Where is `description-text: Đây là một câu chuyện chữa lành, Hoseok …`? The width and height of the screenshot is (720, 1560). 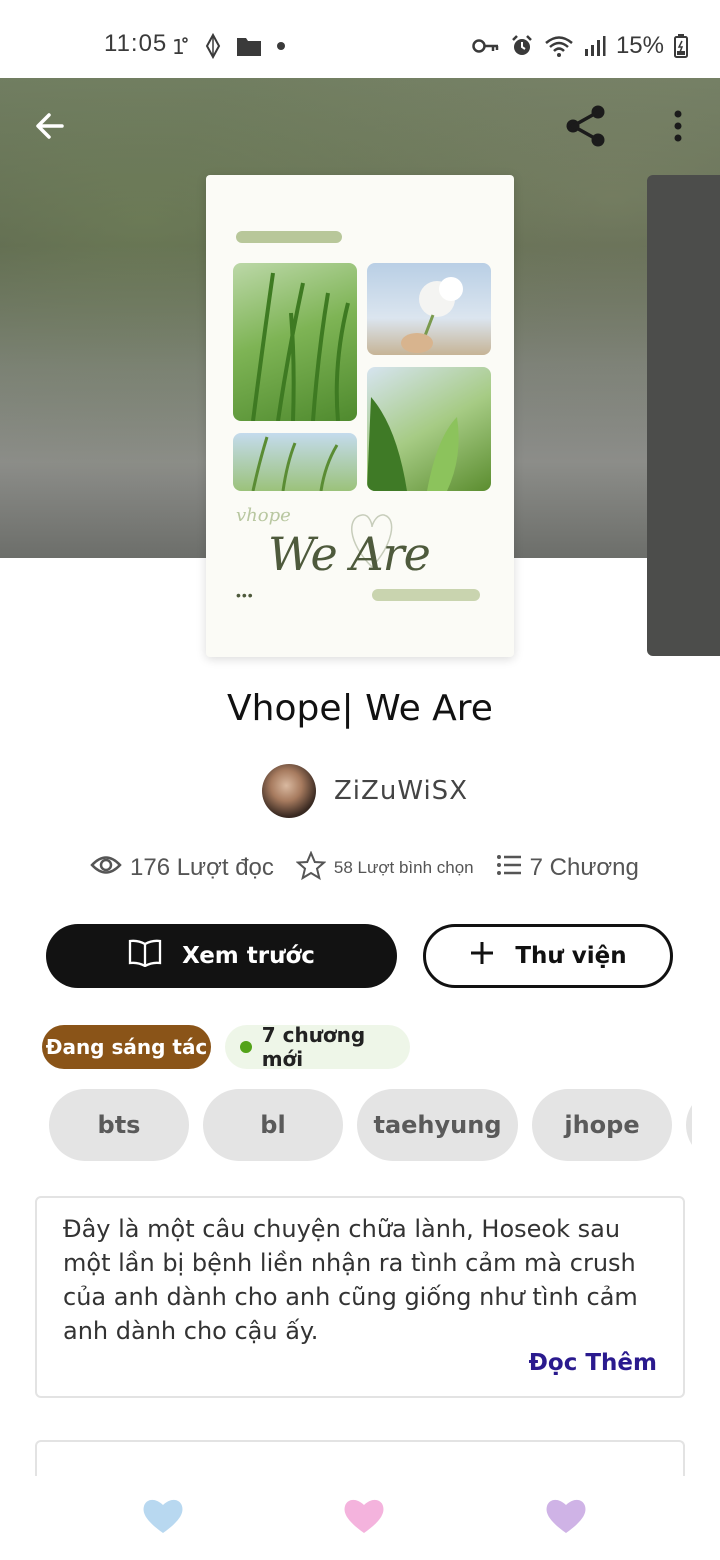 description-text: Đây là một câu chuyện chữa lành, Hoseok … is located at coordinates (350, 1280).